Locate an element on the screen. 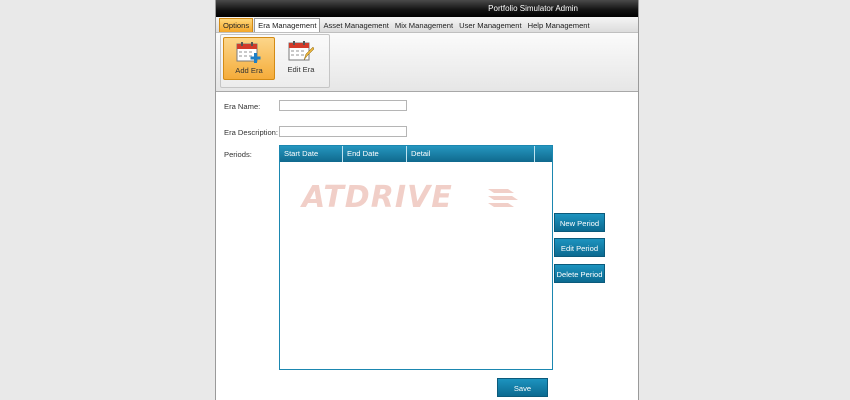 Image resolution: width=850 pixels, height=400 pixels. ribbon: Add Era Edit Era is located at coordinates (427, 62).